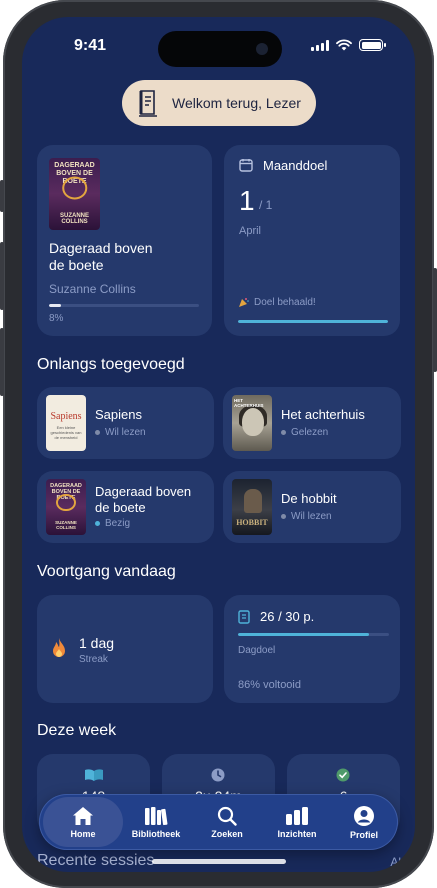 This screenshot has width=437, height=888. What do you see at coordinates (156, 815) in the screenshot?
I see `books-icon` at bounding box center [156, 815].